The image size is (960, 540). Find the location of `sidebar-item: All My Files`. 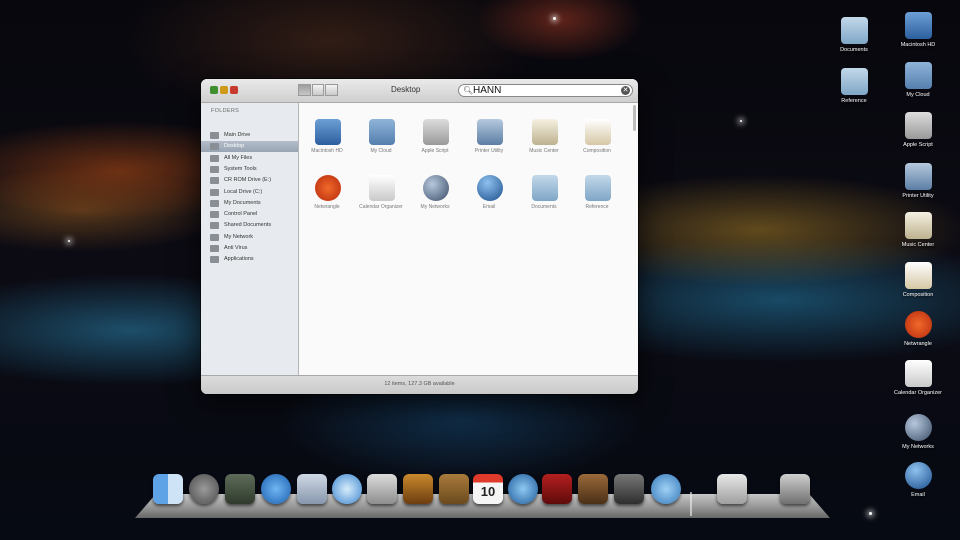

sidebar-item: All My Files is located at coordinates (249, 158).